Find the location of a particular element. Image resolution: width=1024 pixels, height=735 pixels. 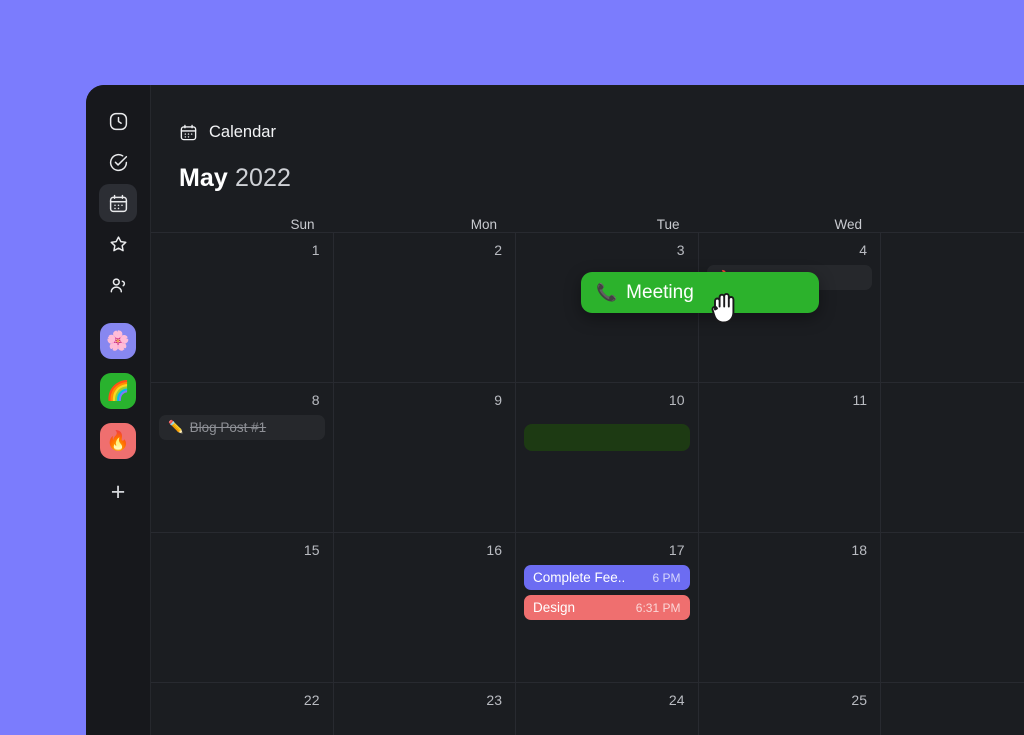

day-number: 16 is located at coordinates (494, 550).